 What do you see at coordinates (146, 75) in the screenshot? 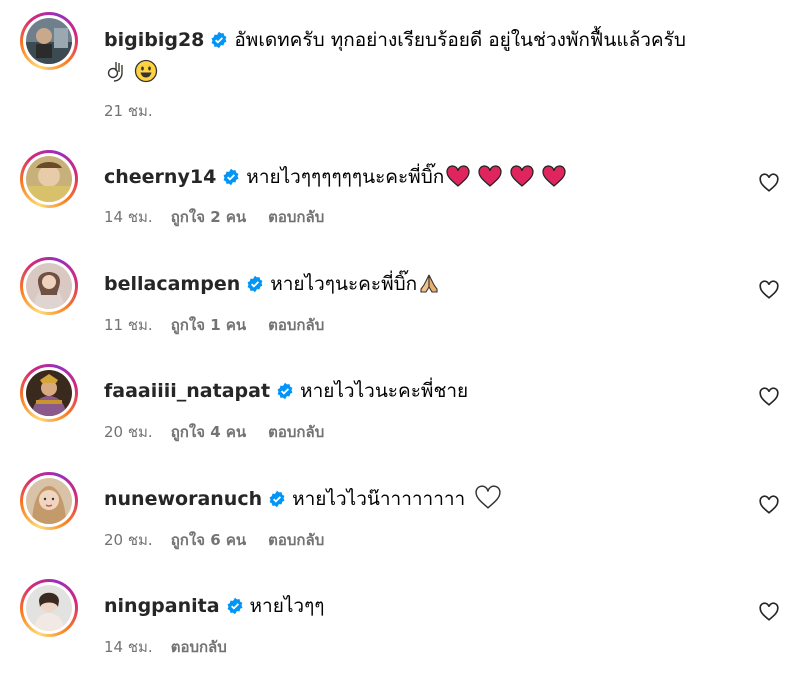
I see `smiley-emoji-icon` at bounding box center [146, 75].